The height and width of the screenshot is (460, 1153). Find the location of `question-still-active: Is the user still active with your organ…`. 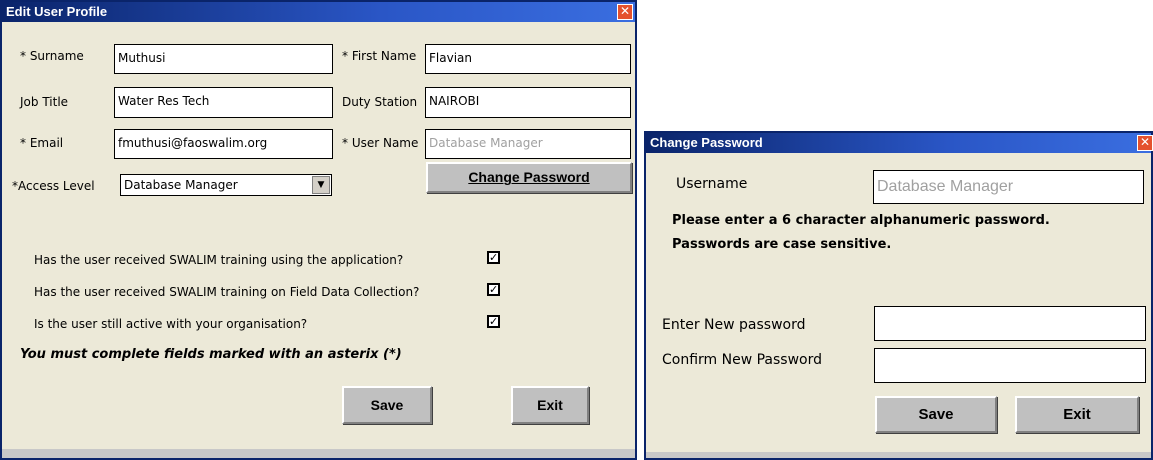

question-still-active: Is the user still active with your organ… is located at coordinates (171, 324).